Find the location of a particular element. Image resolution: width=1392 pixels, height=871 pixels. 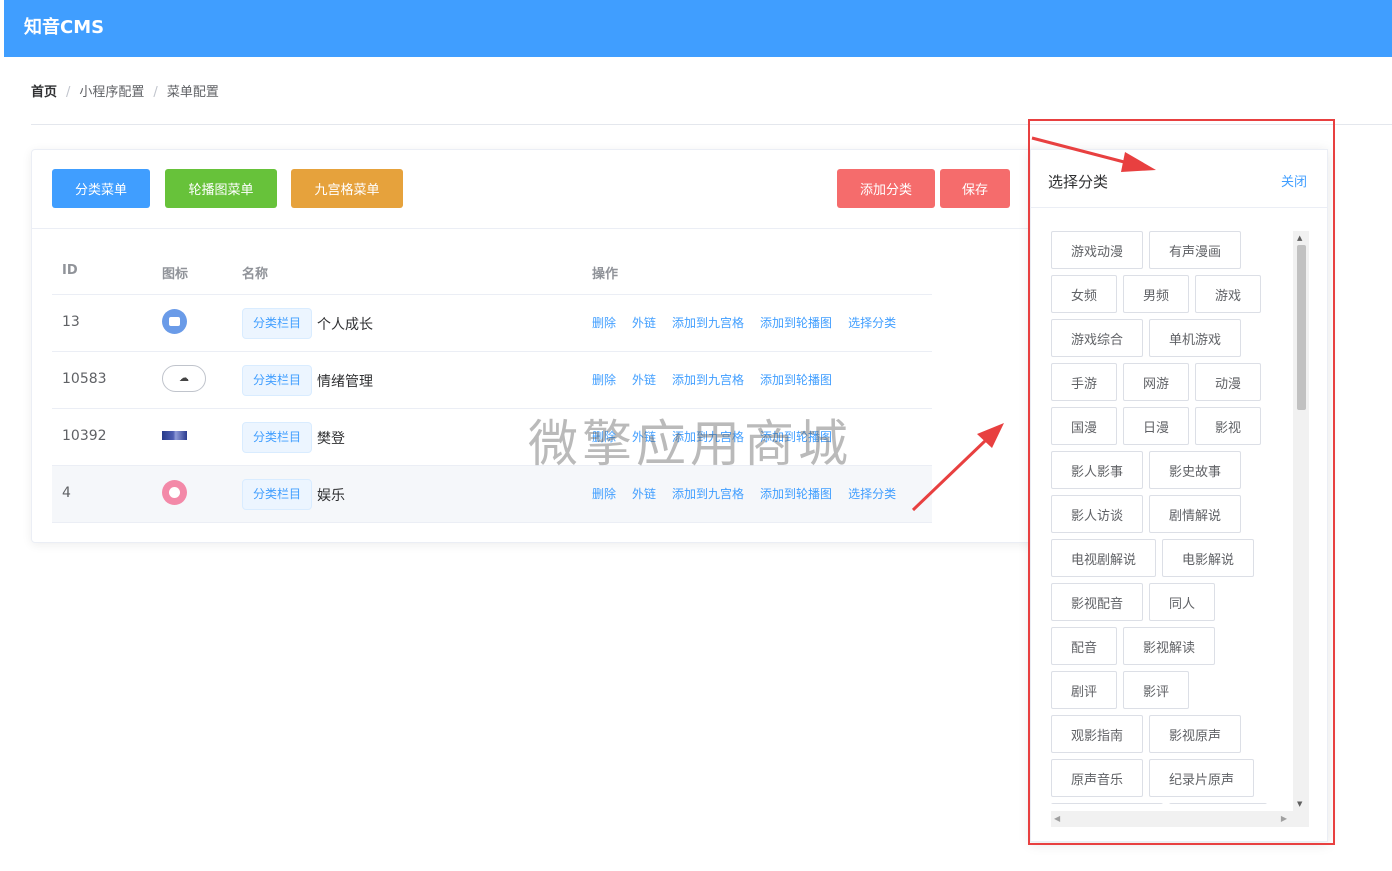

category-option-button: 女频 is located at coordinates (1084, 294).